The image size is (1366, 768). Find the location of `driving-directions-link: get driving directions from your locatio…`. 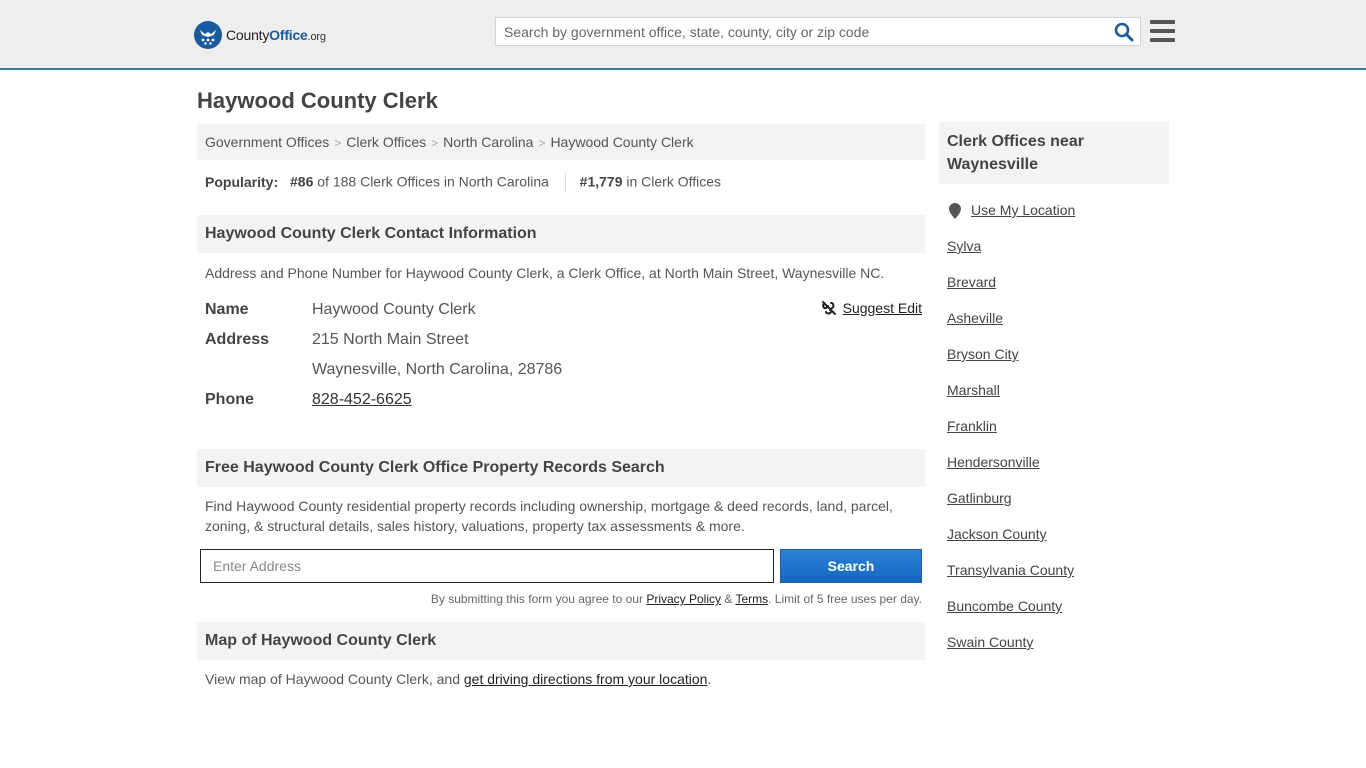

driving-directions-link: get driving directions from your locatio… is located at coordinates (586, 679).